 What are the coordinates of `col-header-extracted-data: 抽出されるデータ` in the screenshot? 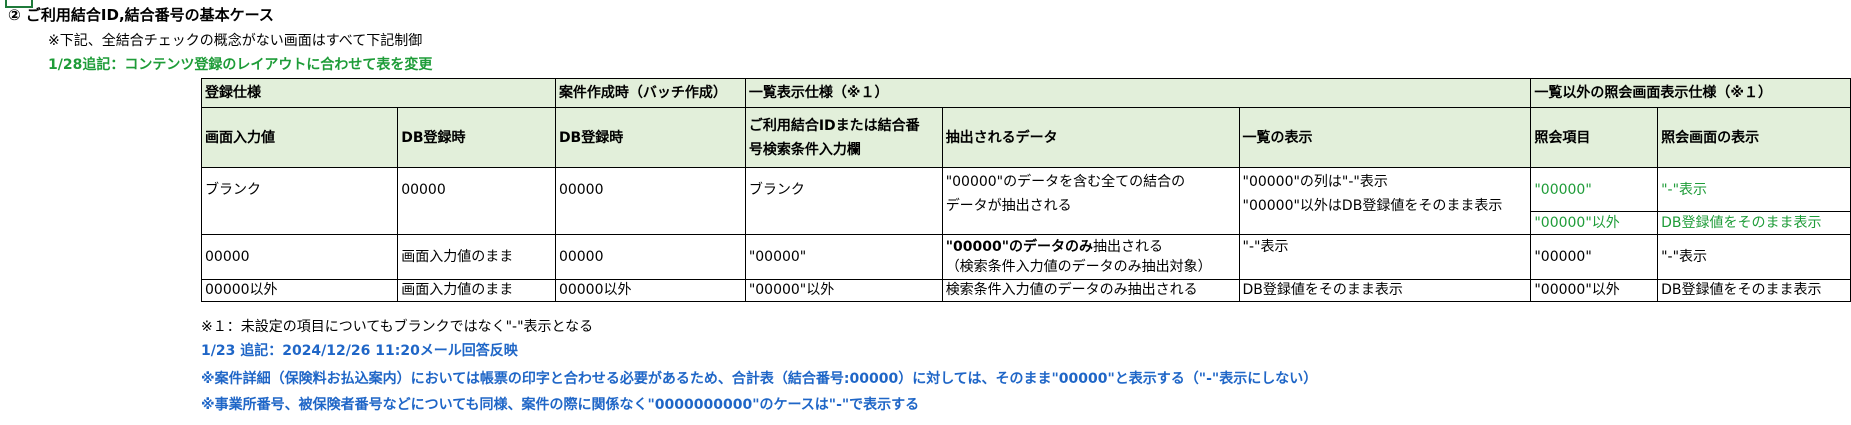 It's located at (1090, 137).